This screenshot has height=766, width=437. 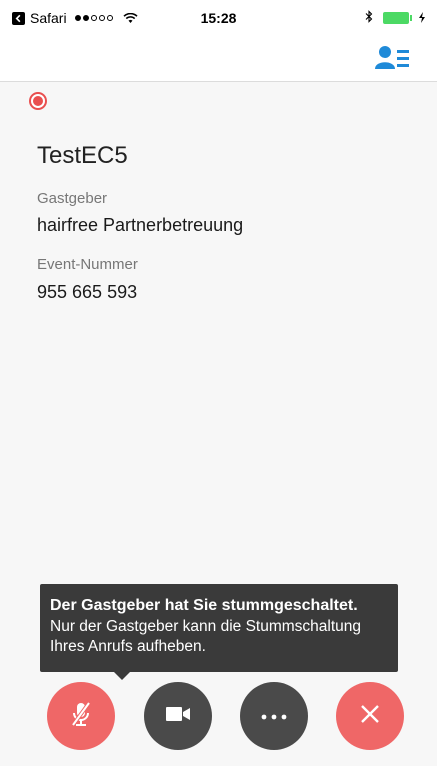 I want to click on mute-button, so click(x=81, y=716).